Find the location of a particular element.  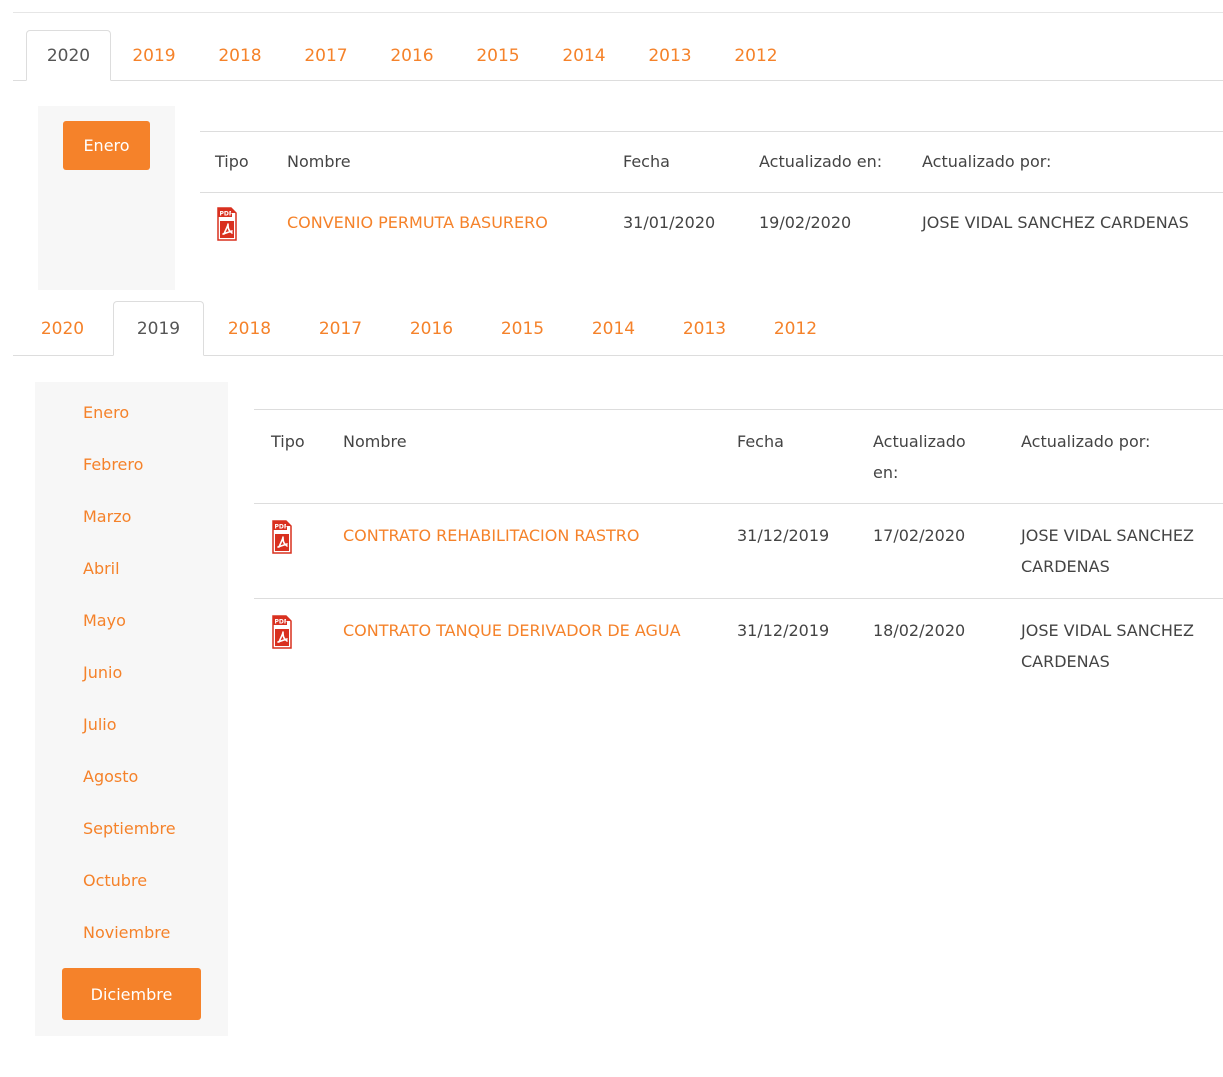

document-link: CONTRATO TANQUE DERIVADOR DE AGUA is located at coordinates (523, 630).